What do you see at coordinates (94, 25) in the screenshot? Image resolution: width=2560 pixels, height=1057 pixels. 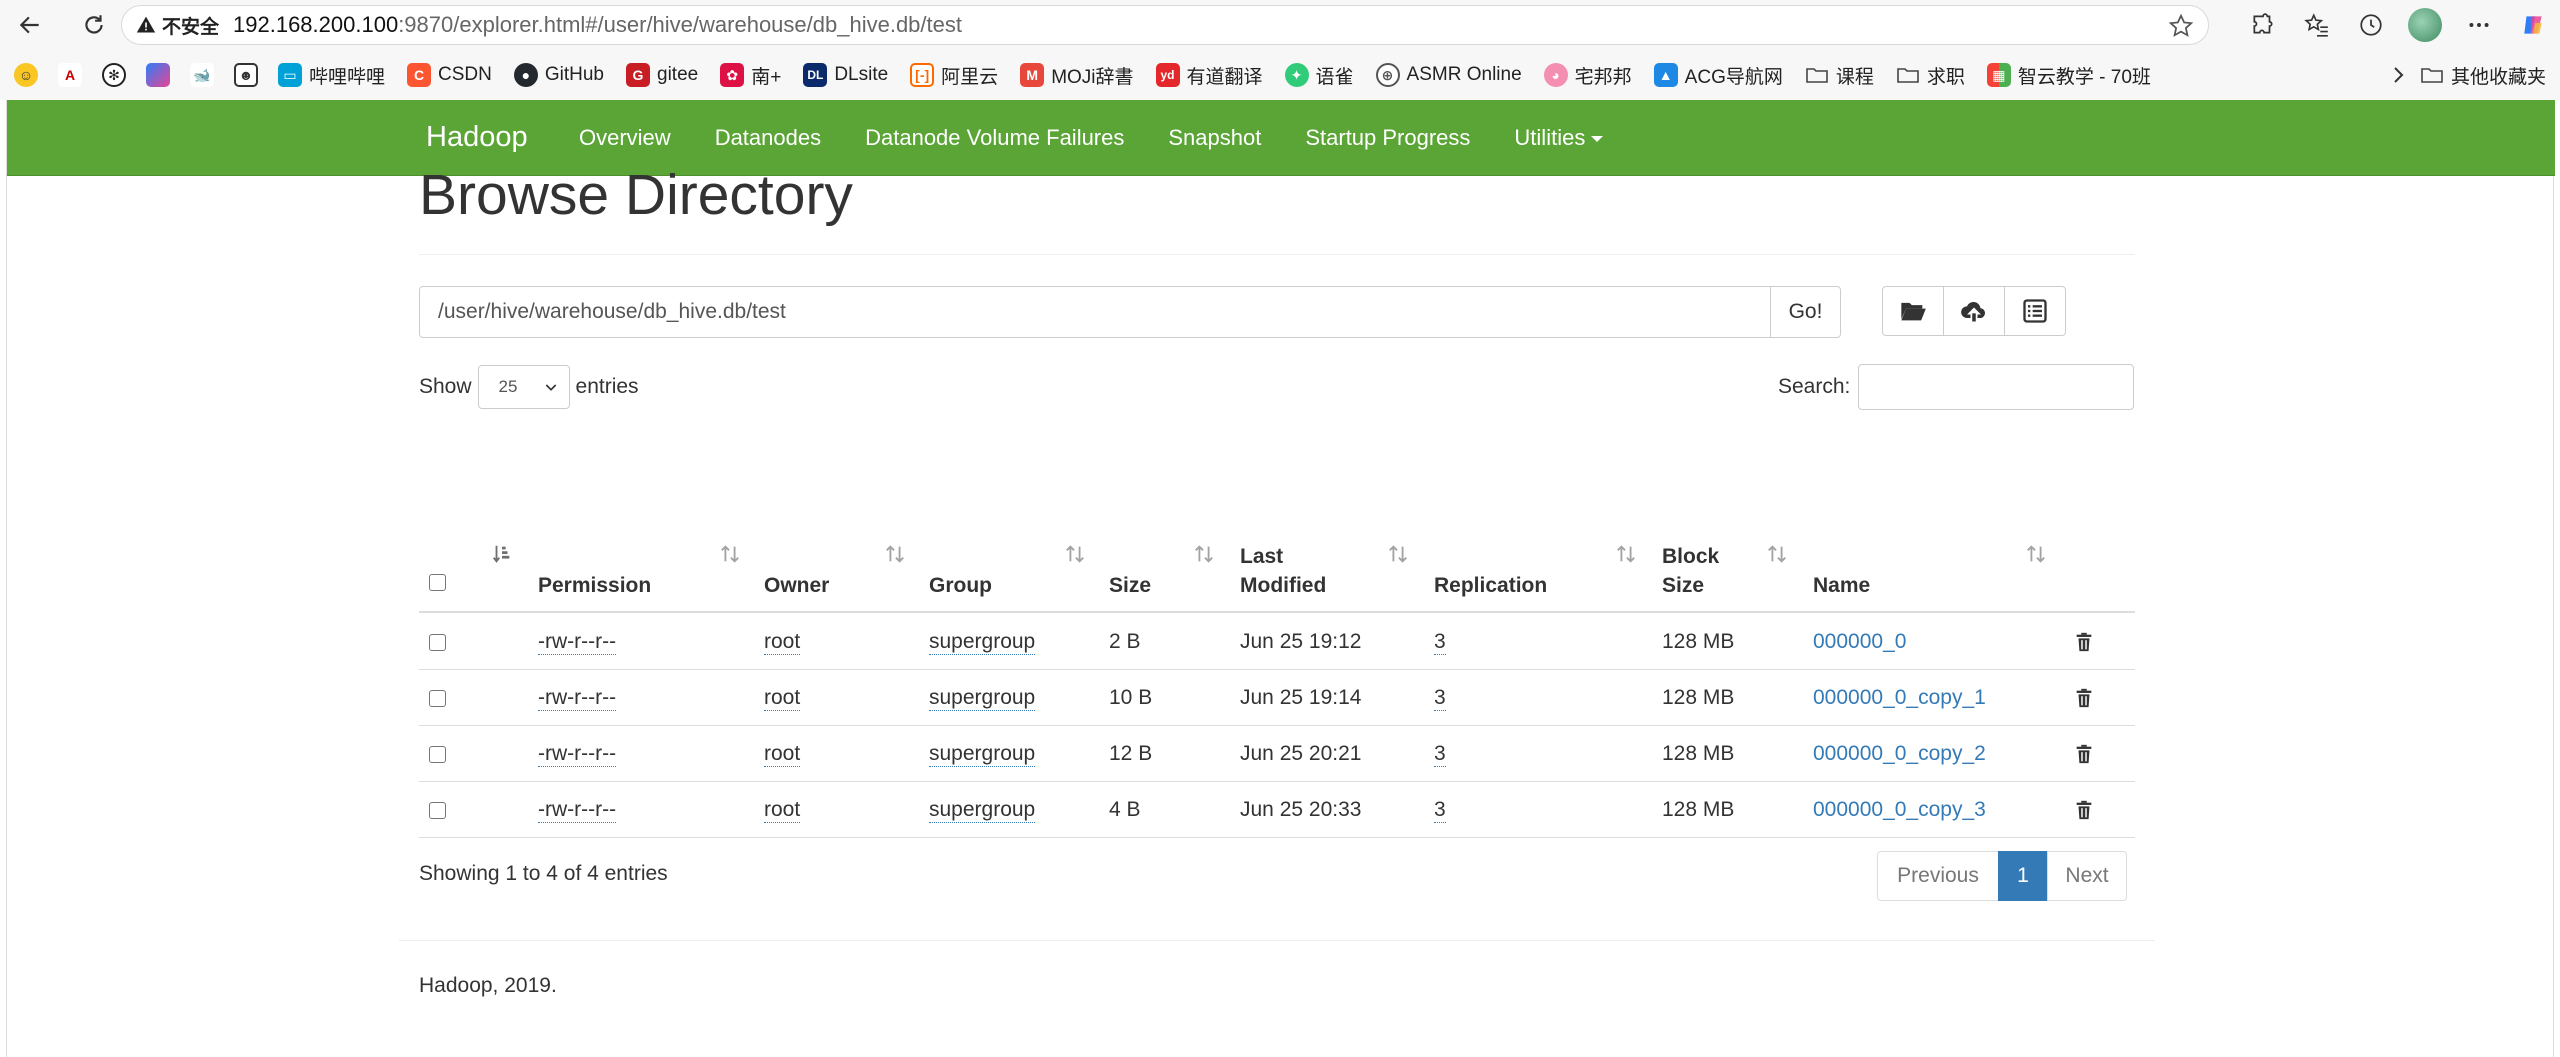 I see `reload-button` at bounding box center [94, 25].